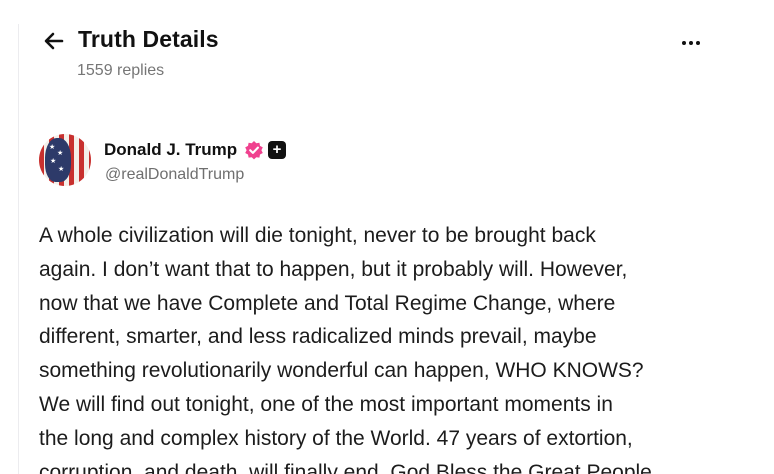  Describe the element at coordinates (65, 160) in the screenshot. I see `author-avatar: ★ ★ ★ ★` at that location.